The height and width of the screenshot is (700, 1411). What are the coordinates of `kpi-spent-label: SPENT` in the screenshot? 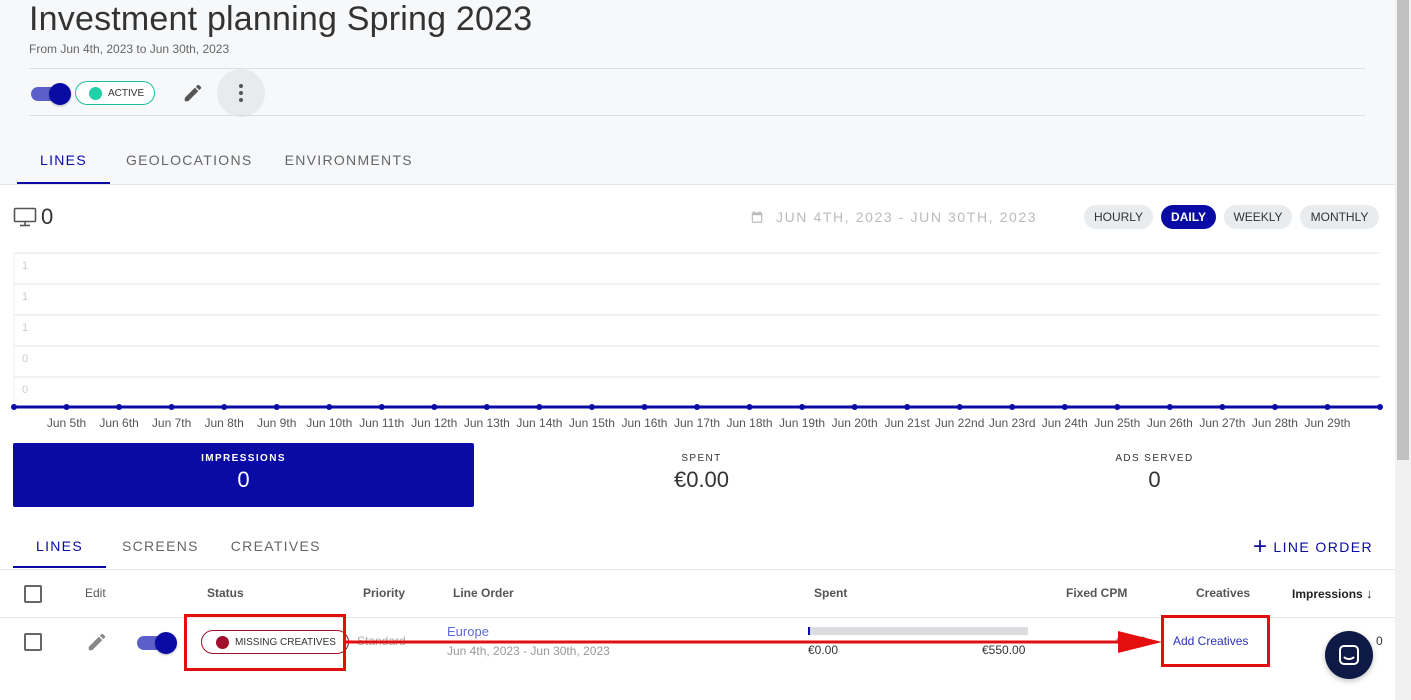 It's located at (701, 458).